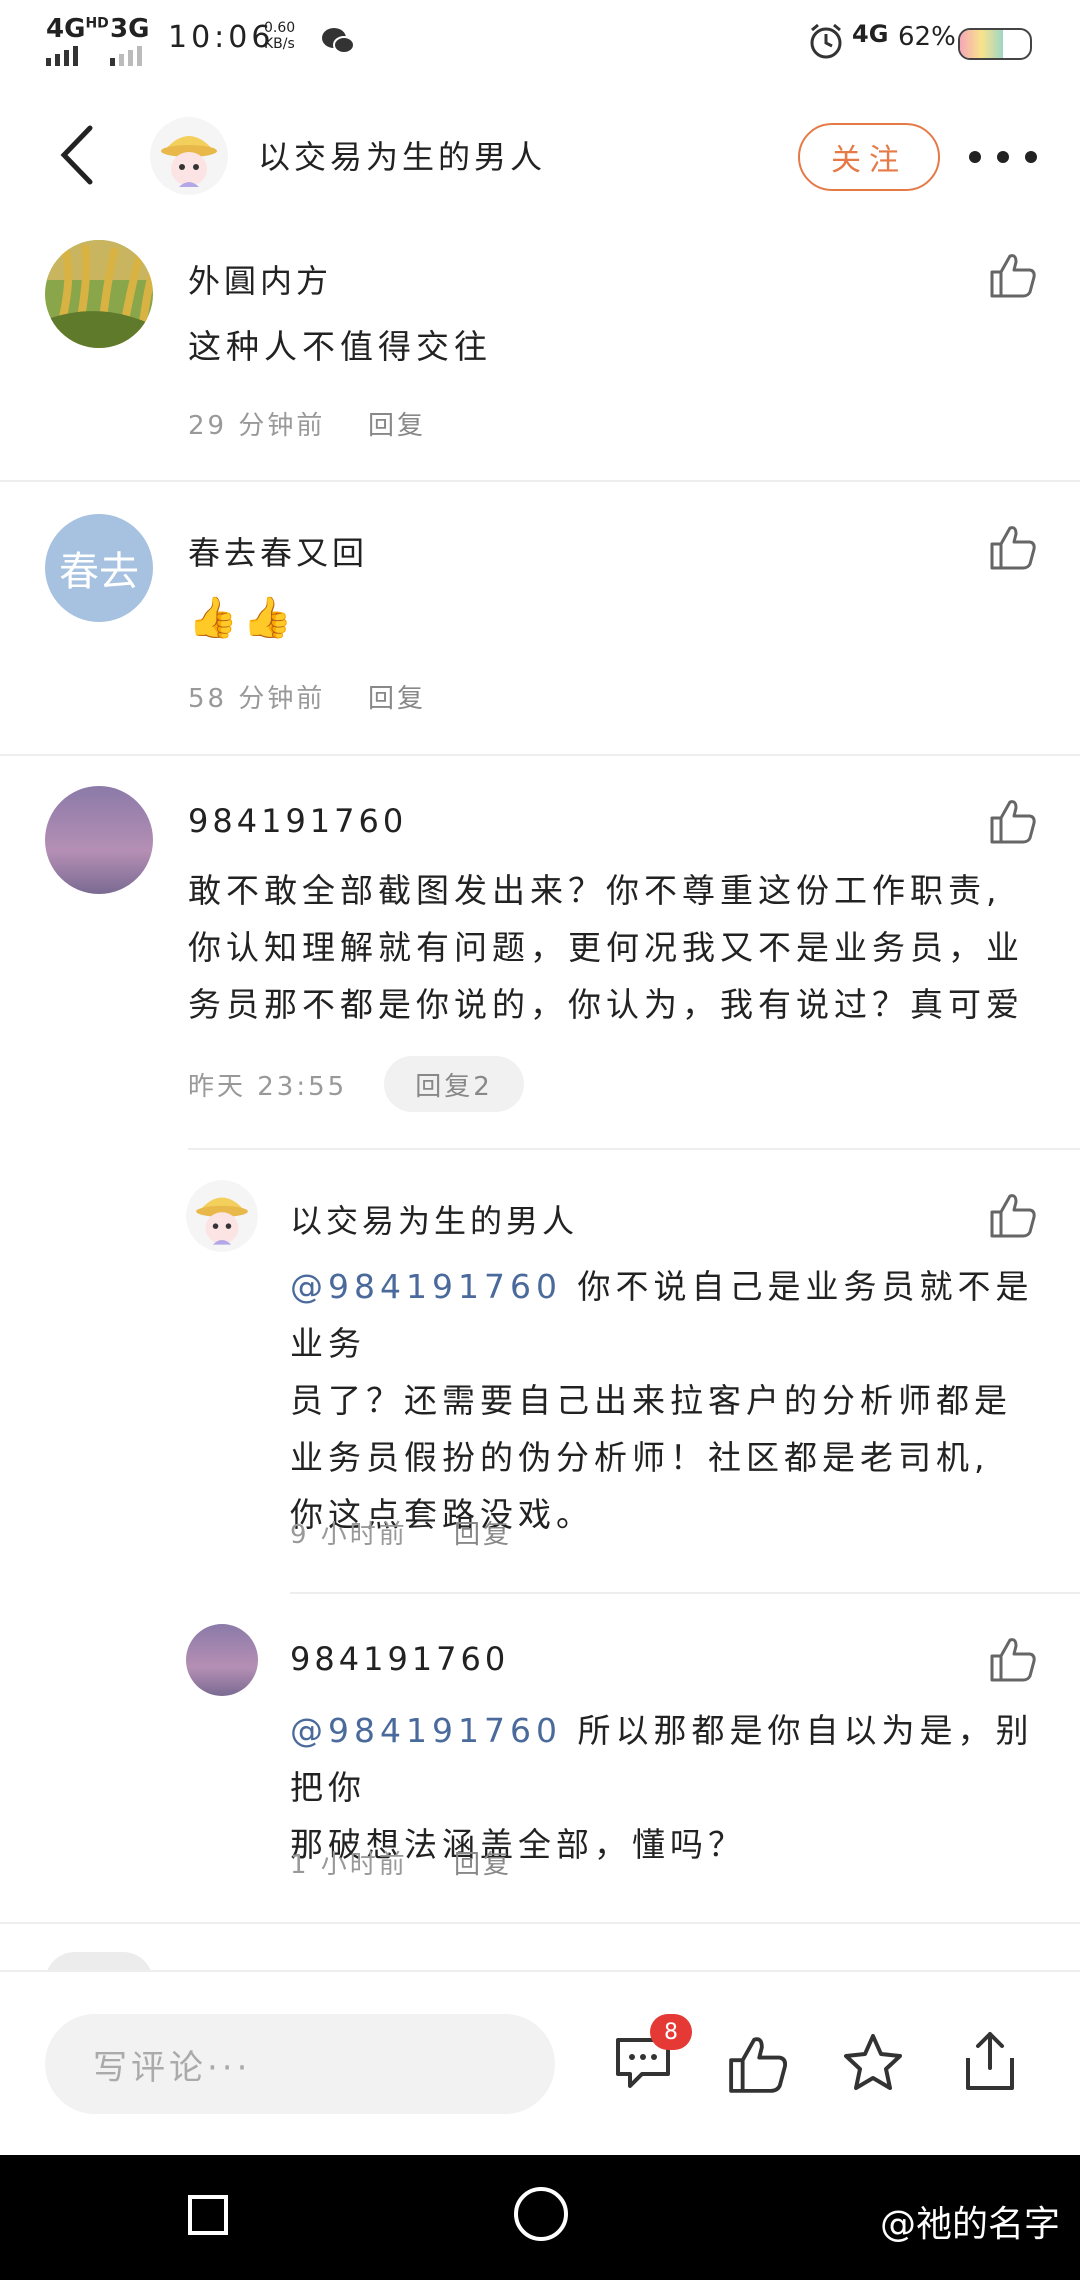 The width and height of the screenshot is (1080, 2280). What do you see at coordinates (260, 279) in the screenshot?
I see `comment-author: 外圓内方` at bounding box center [260, 279].